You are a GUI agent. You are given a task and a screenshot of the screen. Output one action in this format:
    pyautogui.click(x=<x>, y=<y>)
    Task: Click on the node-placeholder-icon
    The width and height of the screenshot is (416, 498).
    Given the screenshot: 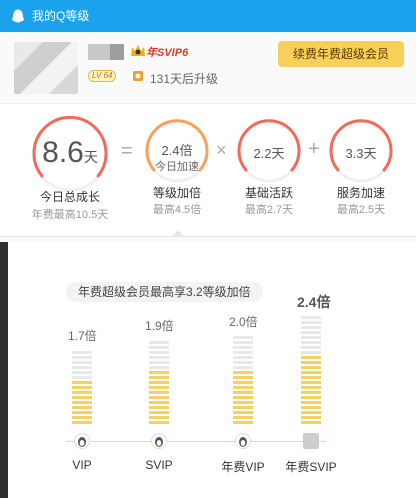 What is the action you would take?
    pyautogui.click(x=311, y=441)
    